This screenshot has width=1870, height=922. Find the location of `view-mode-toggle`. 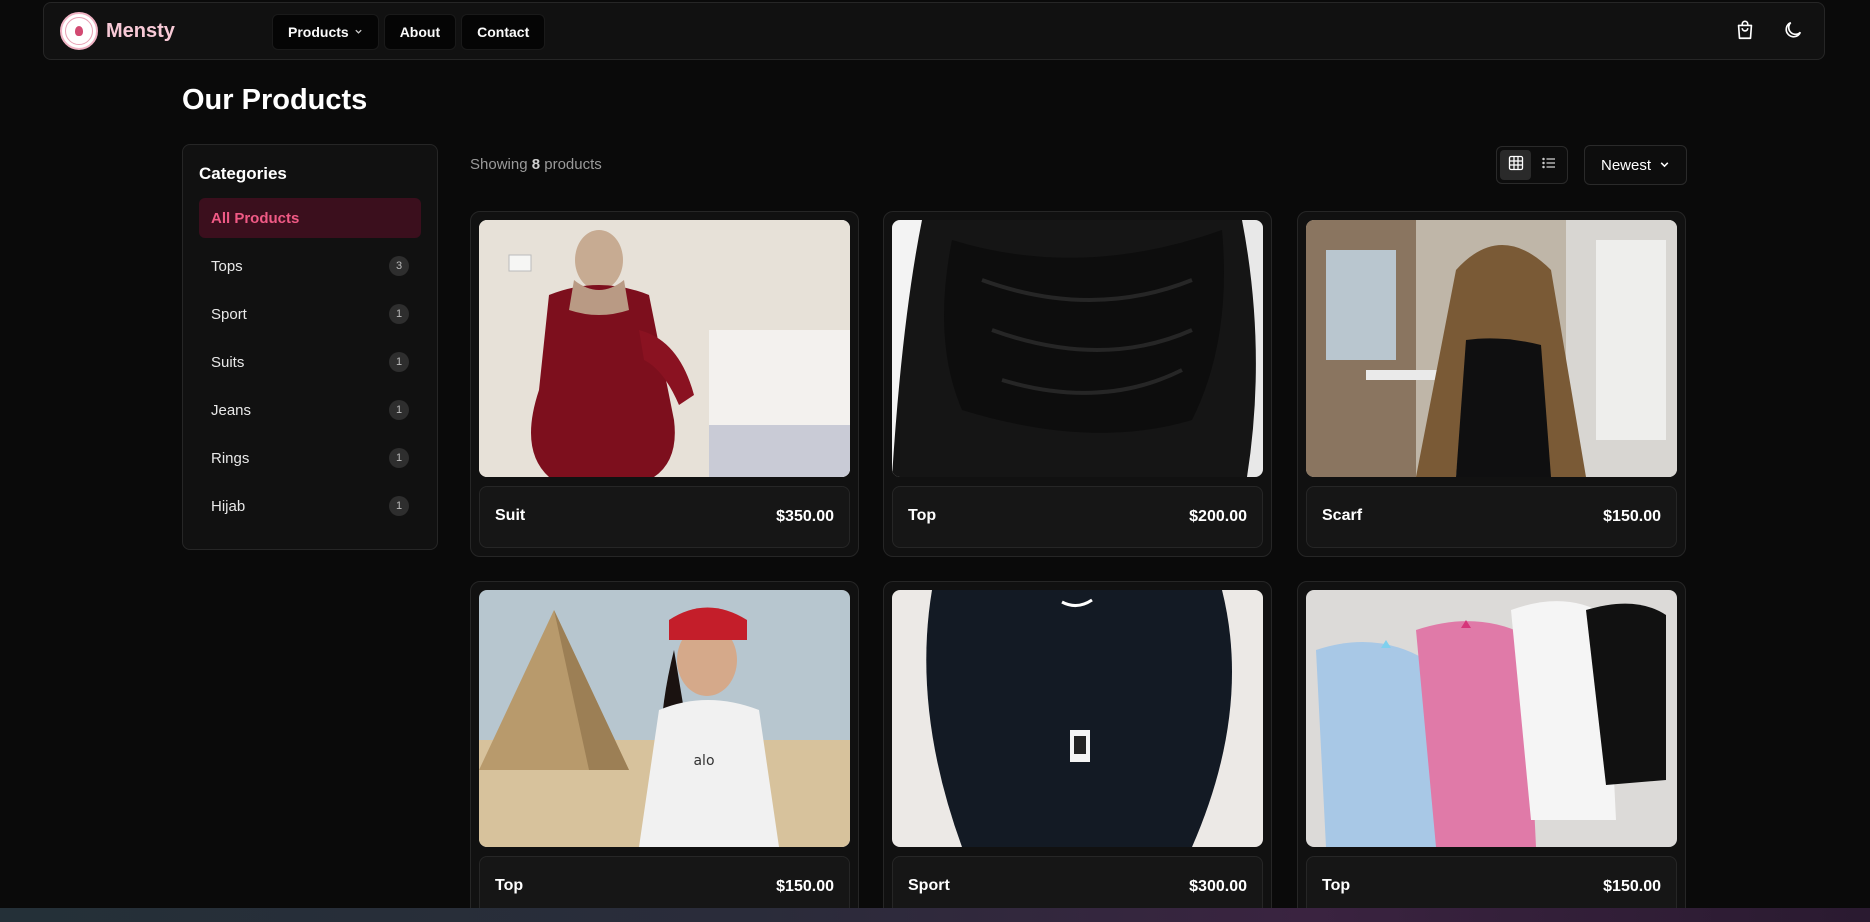

view-mode-toggle is located at coordinates (1532, 165).